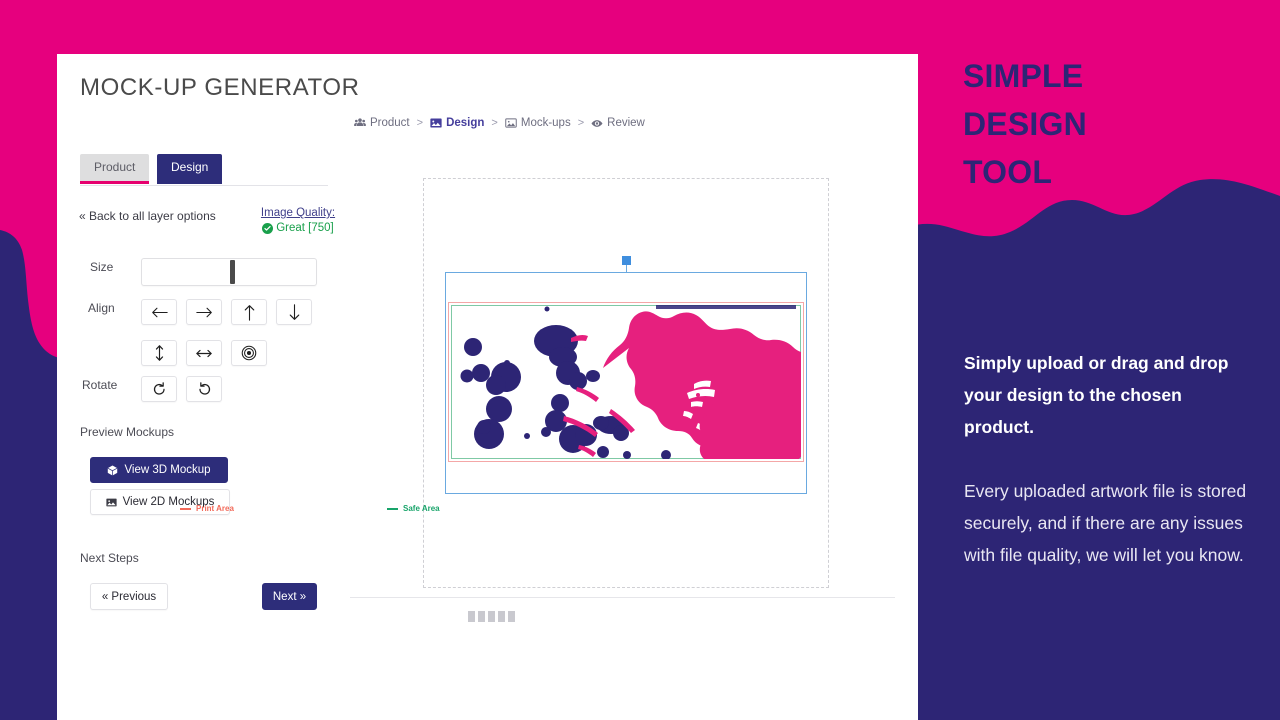 The height and width of the screenshot is (720, 1280). I want to click on breadcrumb-item-design: Design, so click(457, 123).